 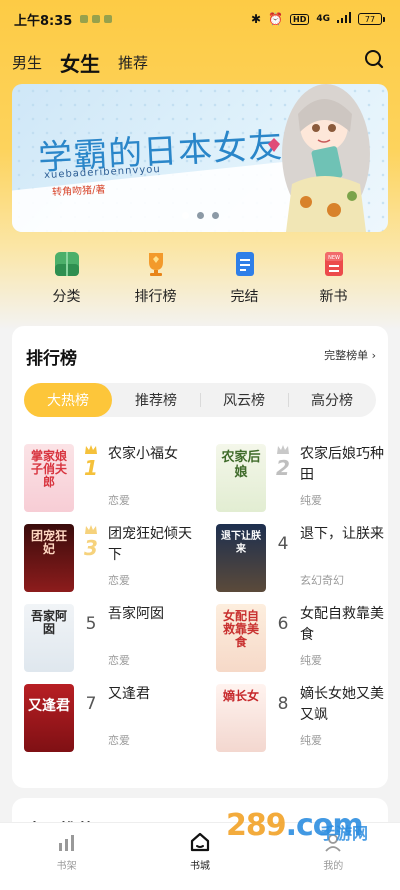 I want to click on book-cover-title: 团宠狂妃, so click(x=48, y=542).